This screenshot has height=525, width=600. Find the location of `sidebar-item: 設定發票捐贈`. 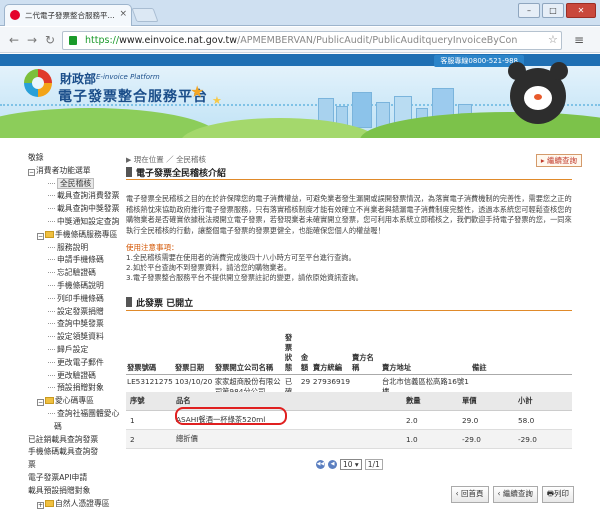

sidebar-item: 設定發票捐贈 is located at coordinates (79, 311).